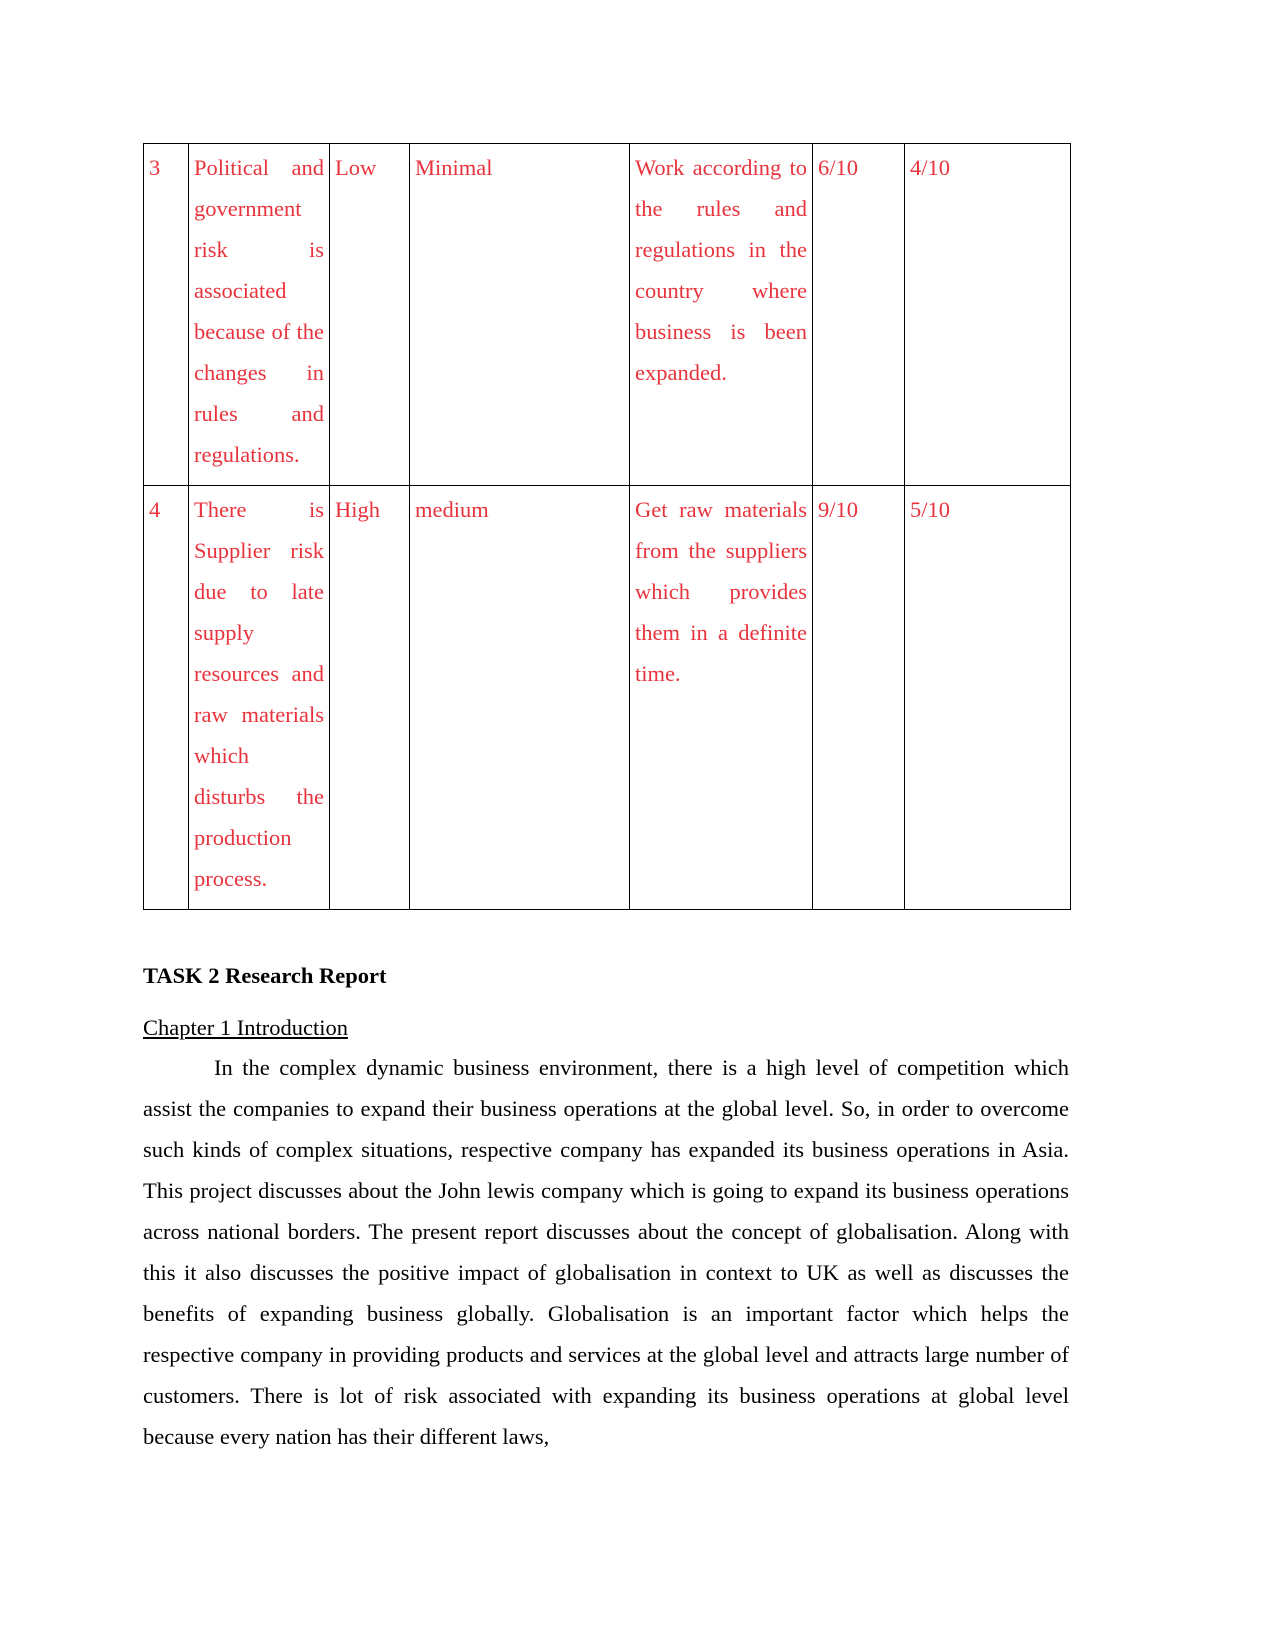 The width and height of the screenshot is (1275, 1651). What do you see at coordinates (858, 314) in the screenshot?
I see `risk-score-before: 6/10` at bounding box center [858, 314].